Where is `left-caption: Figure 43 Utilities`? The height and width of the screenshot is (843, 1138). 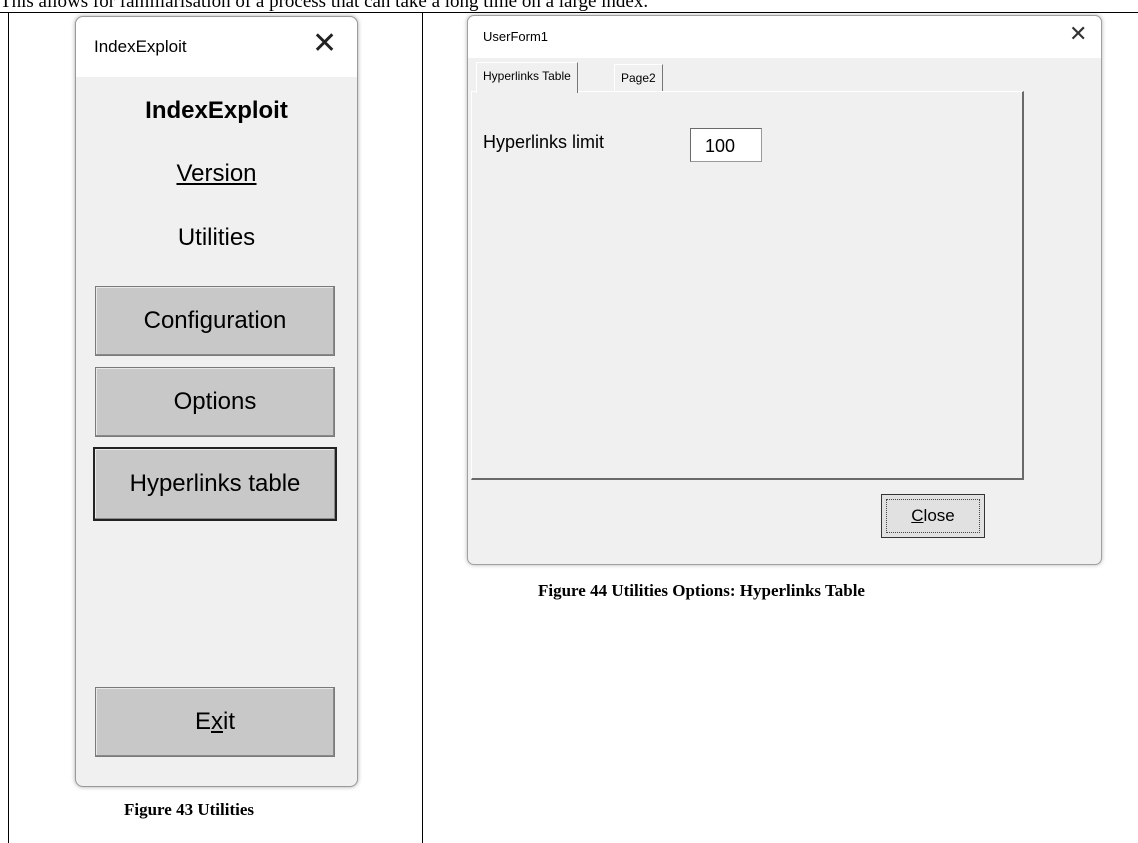 left-caption: Figure 43 Utilities is located at coordinates (189, 809).